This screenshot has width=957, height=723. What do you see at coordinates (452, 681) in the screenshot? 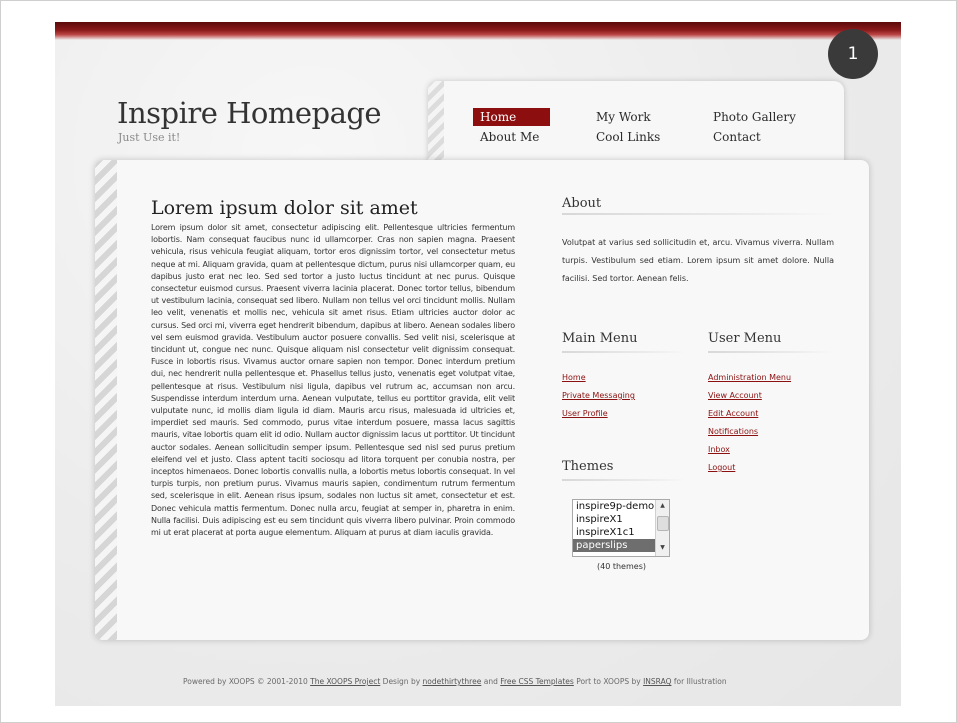
I see `footer-link-nodethirtythree: nodethirtythree` at bounding box center [452, 681].